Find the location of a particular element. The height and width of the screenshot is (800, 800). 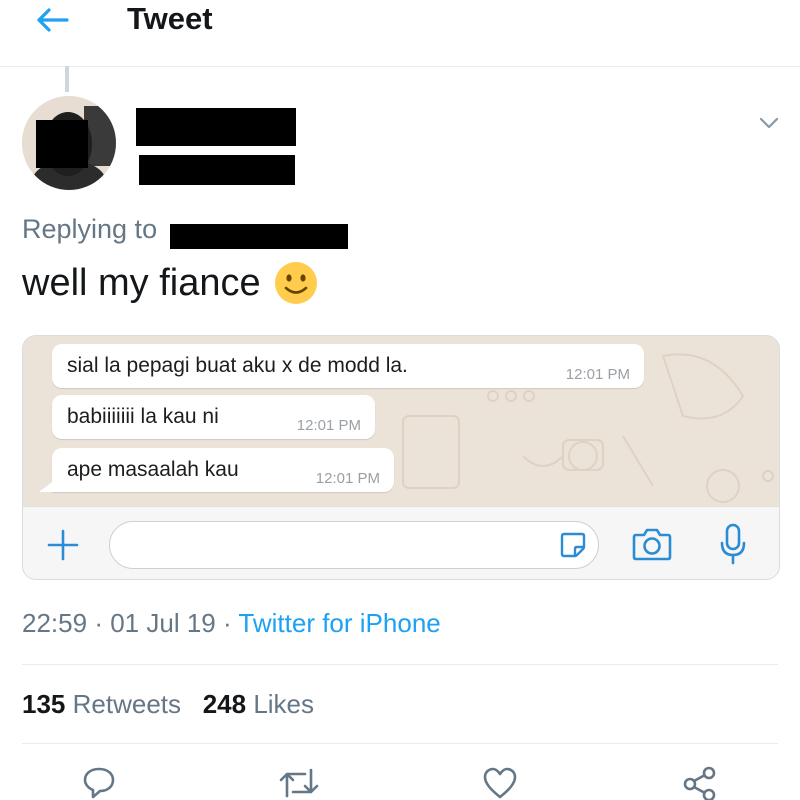

reply-button is located at coordinates (99, 783).